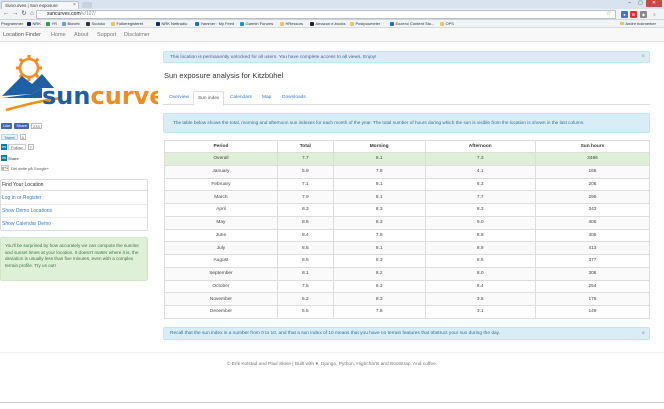 The height and width of the screenshot is (409, 664). What do you see at coordinates (379, 222) in the screenshot?
I see `table-cell: 8.3` at bounding box center [379, 222].